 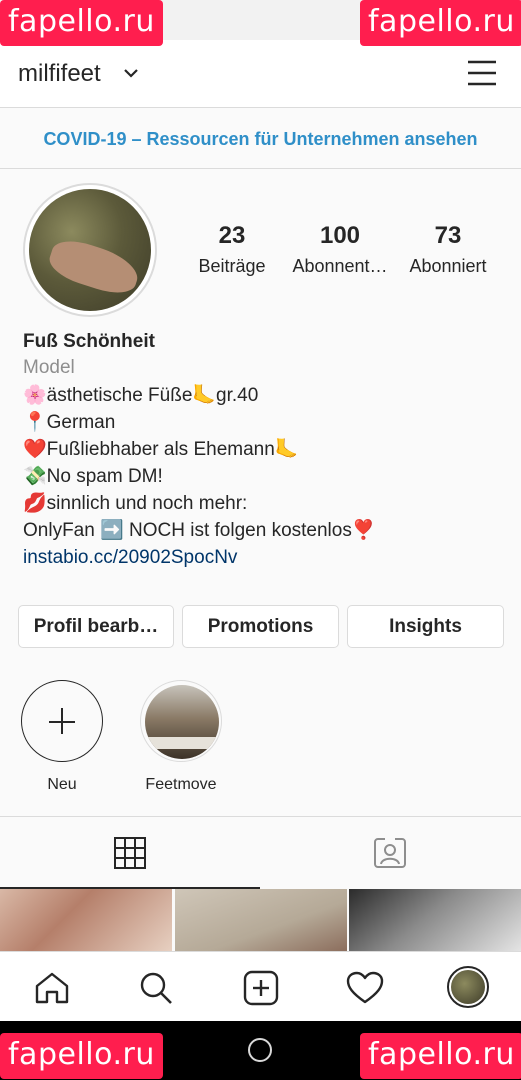 I want to click on profile-header: milfifeet, so click(x=260, y=74).